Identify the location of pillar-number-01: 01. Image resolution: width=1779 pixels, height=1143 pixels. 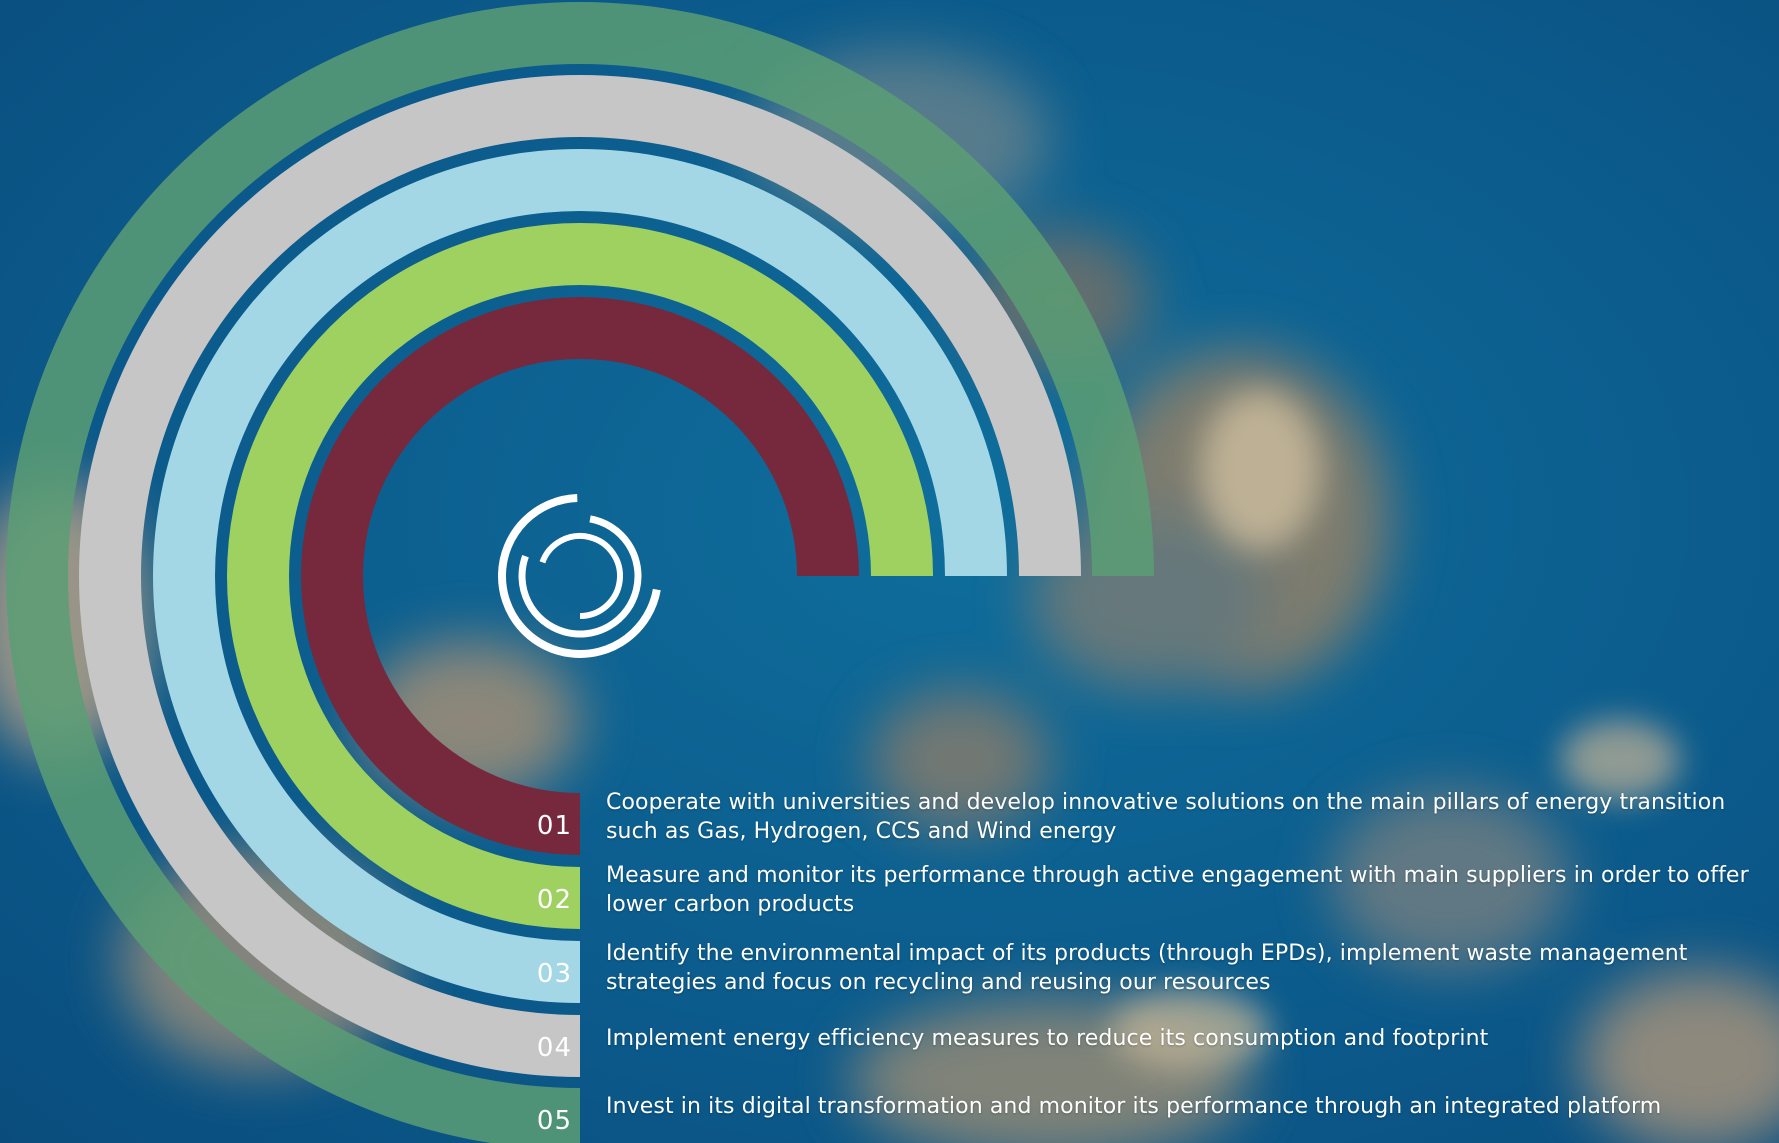
(554, 826).